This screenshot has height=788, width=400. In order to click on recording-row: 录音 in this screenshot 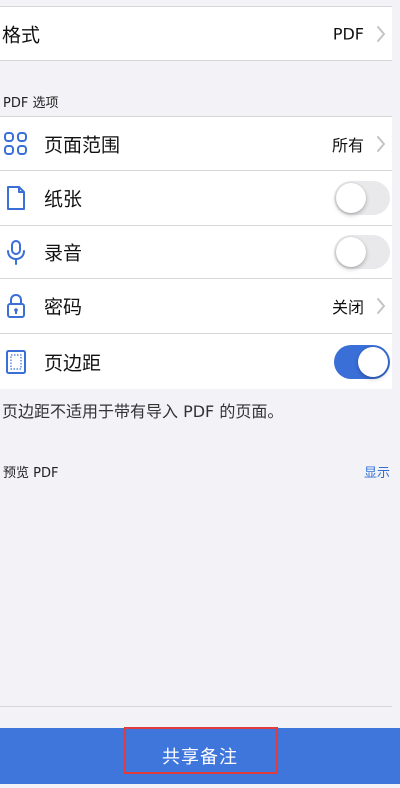, I will do `click(196, 252)`.